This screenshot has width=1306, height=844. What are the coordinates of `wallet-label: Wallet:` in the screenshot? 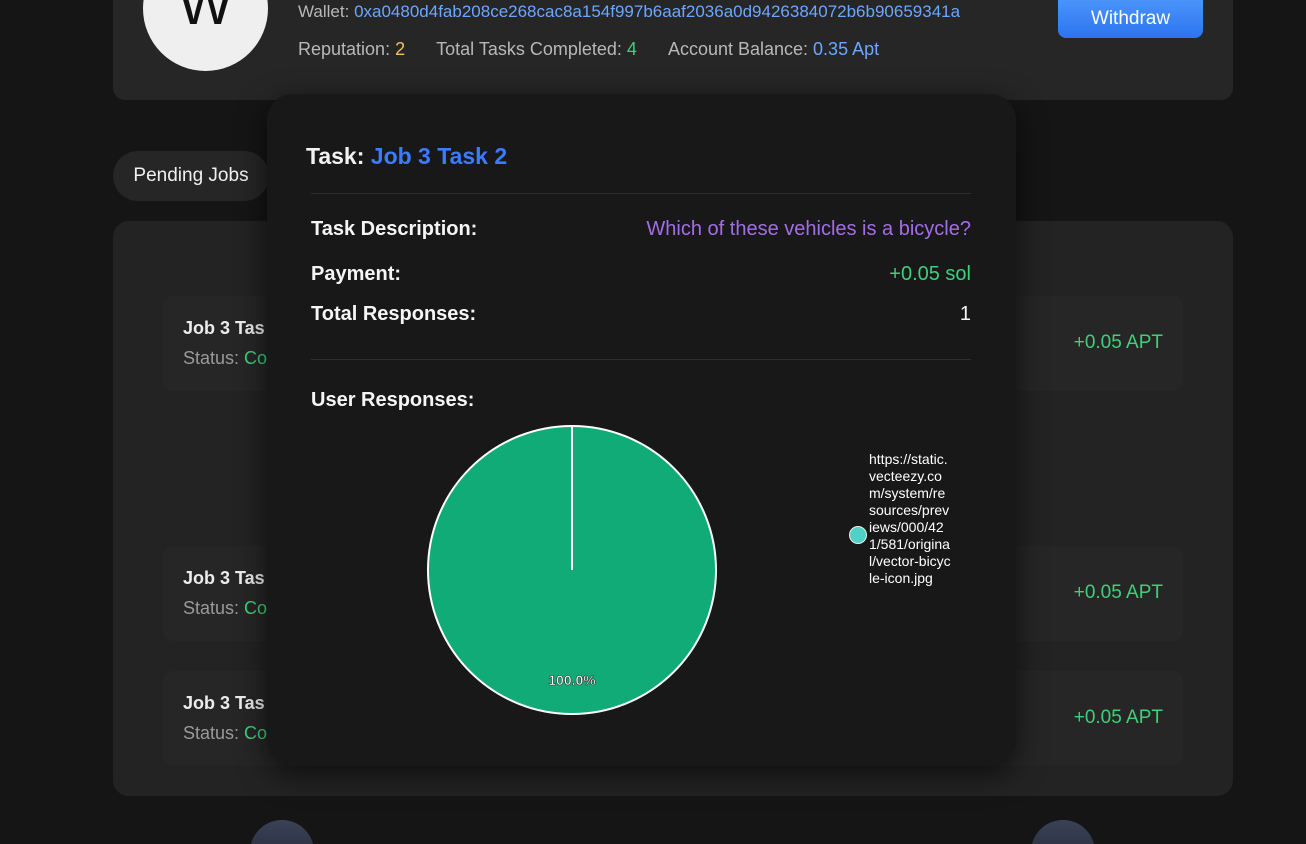 It's located at (324, 11).